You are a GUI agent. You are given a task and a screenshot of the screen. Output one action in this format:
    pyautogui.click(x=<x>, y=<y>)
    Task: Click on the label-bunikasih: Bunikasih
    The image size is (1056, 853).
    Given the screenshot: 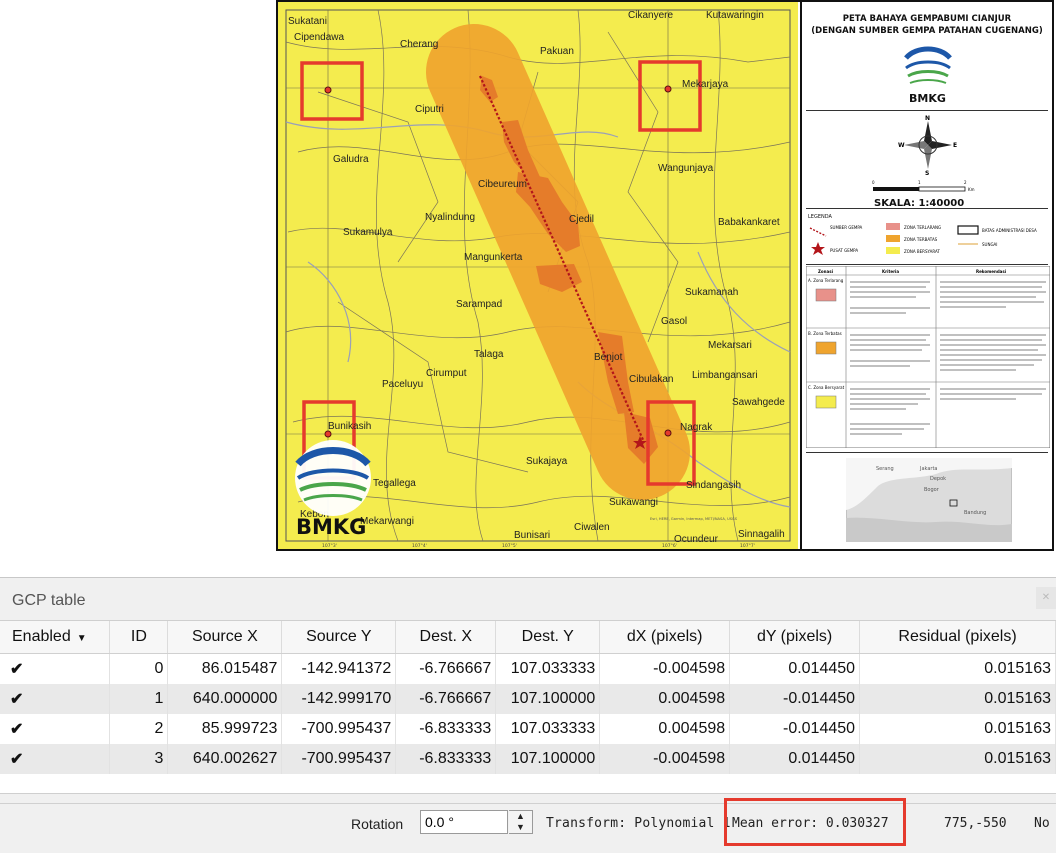 What is the action you would take?
    pyautogui.click(x=349, y=426)
    